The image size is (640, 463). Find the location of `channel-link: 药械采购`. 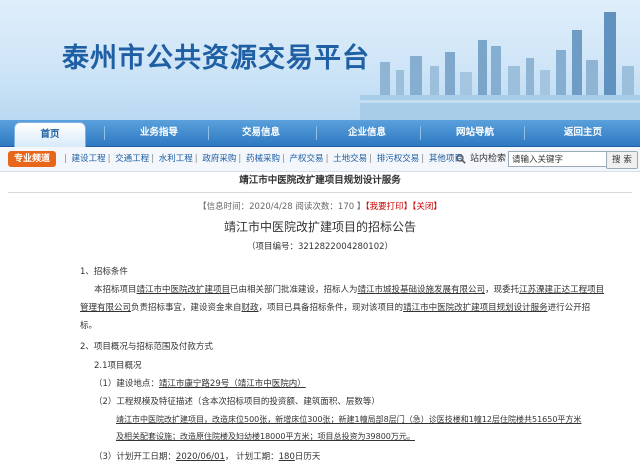

channel-link: 药械采购 is located at coordinates (263, 159).